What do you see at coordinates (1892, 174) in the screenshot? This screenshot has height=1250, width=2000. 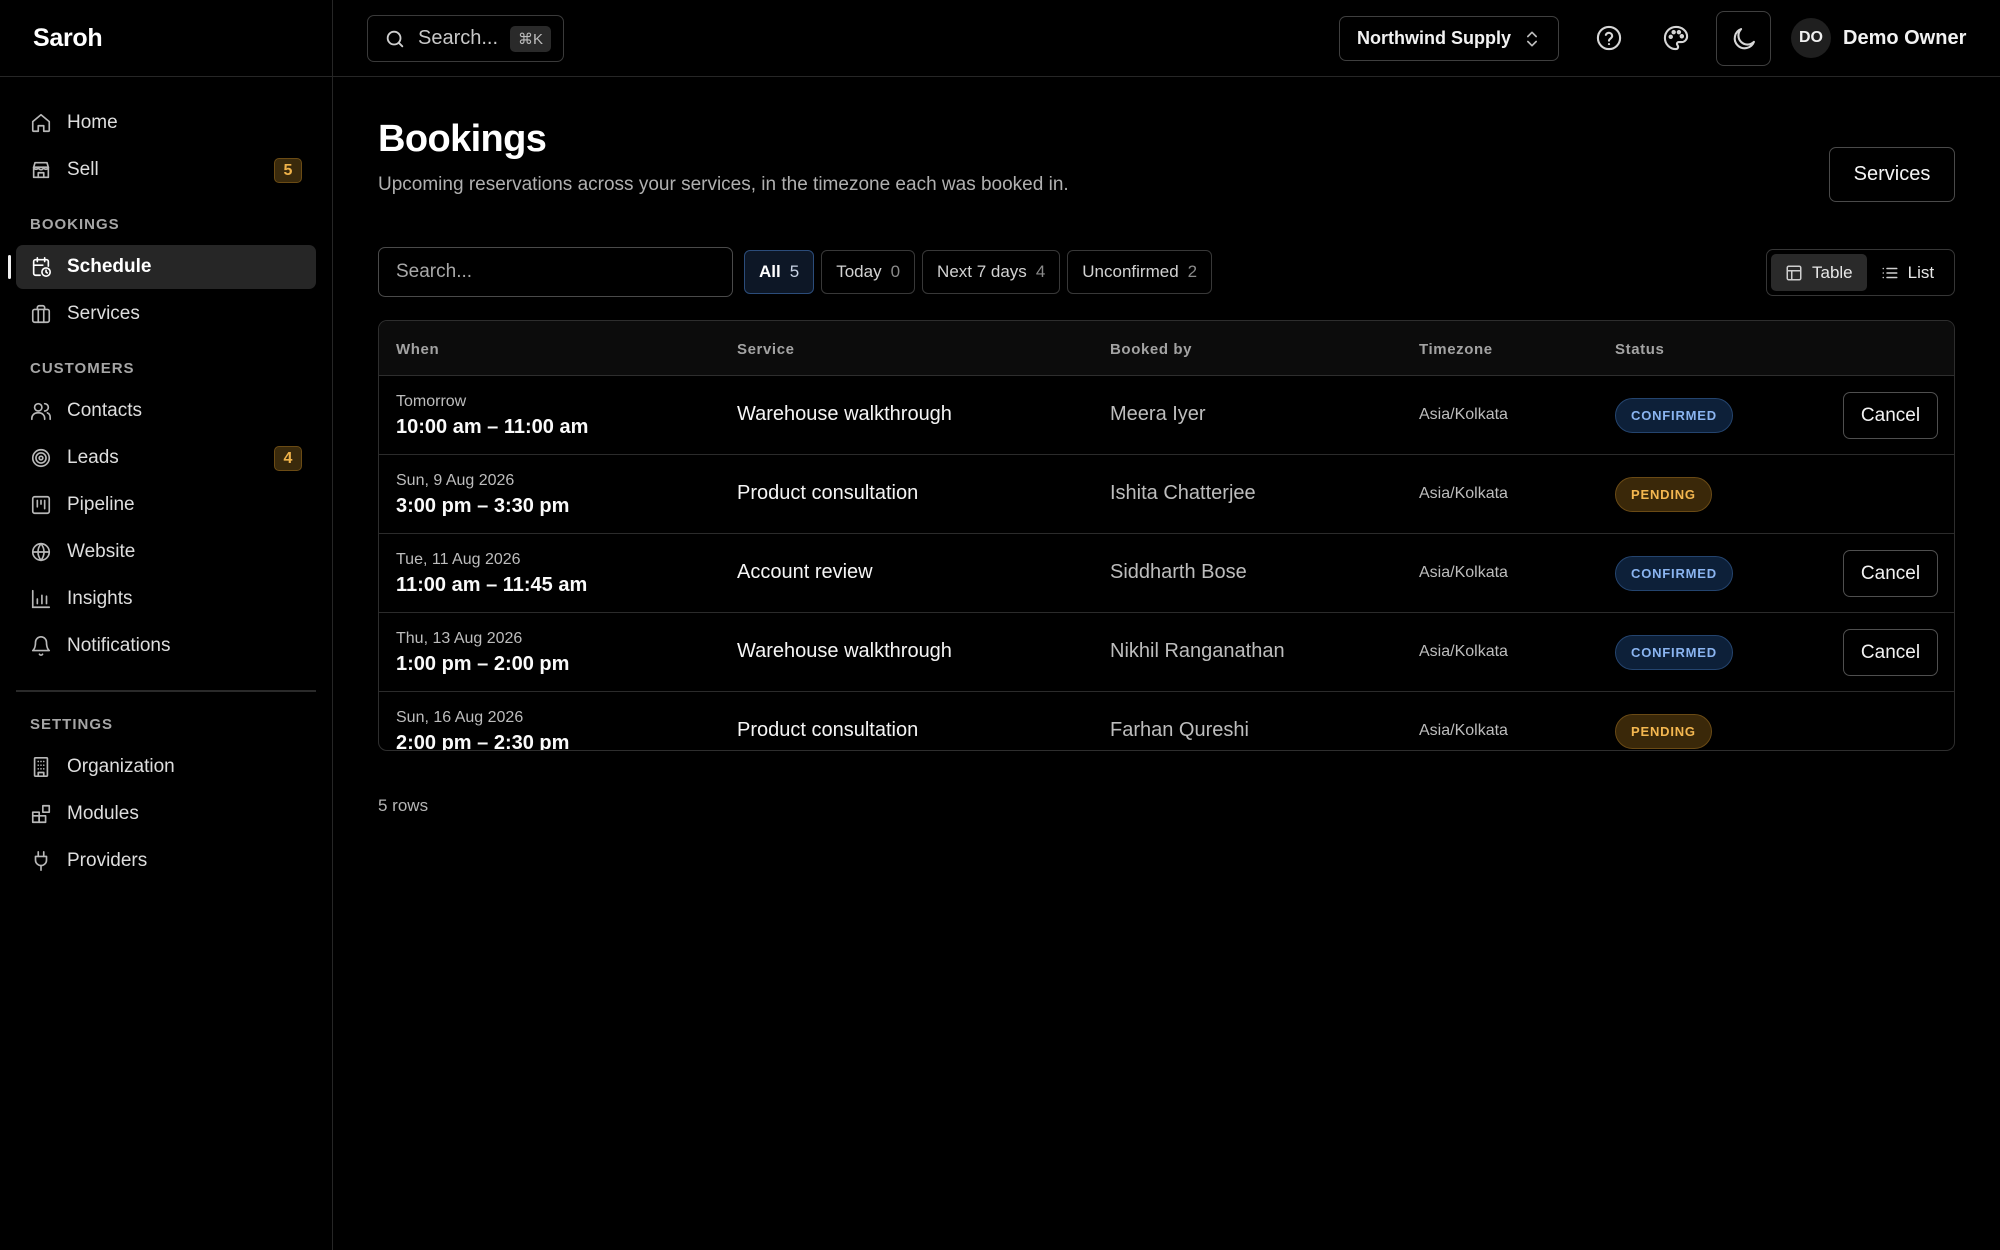 I see `services-button: Services` at bounding box center [1892, 174].